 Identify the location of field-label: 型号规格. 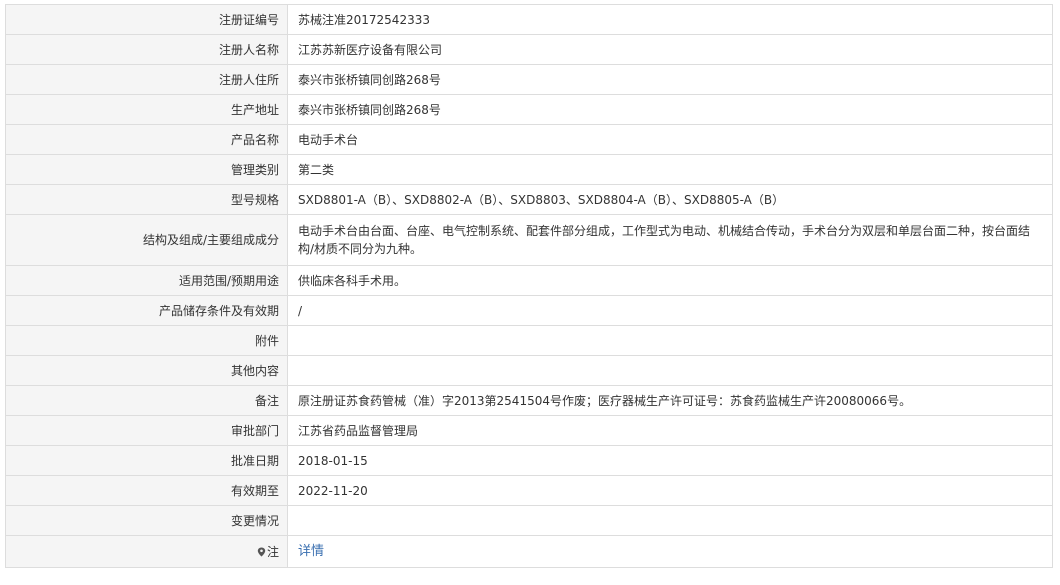
(146, 199).